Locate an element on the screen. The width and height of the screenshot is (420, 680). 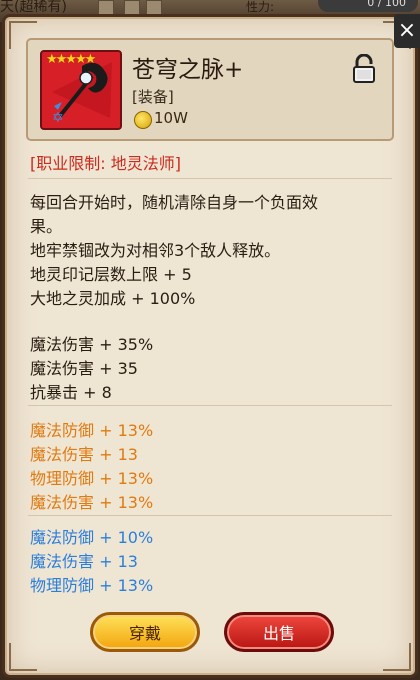
item-type: [装备] is located at coordinates (153, 97).